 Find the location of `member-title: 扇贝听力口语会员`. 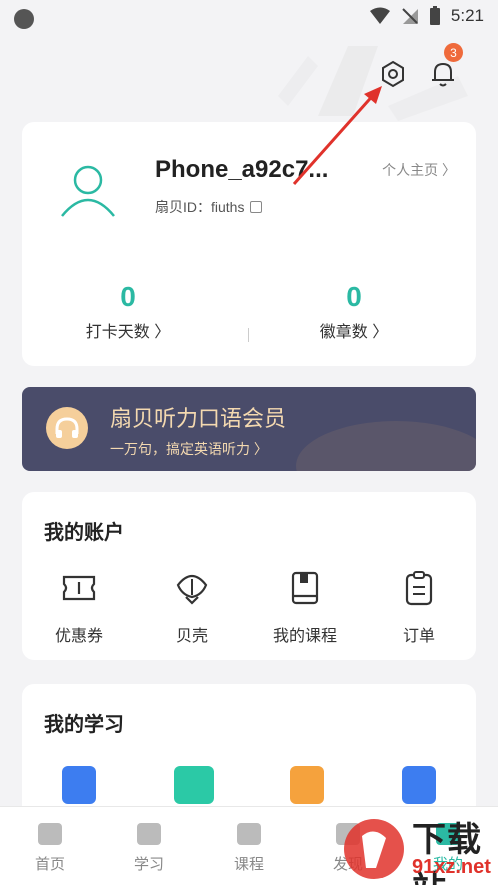

member-title: 扇贝听力口语会员 is located at coordinates (198, 418).